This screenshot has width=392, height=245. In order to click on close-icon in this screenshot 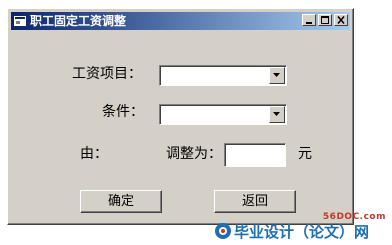, I will do `click(341, 20)`.